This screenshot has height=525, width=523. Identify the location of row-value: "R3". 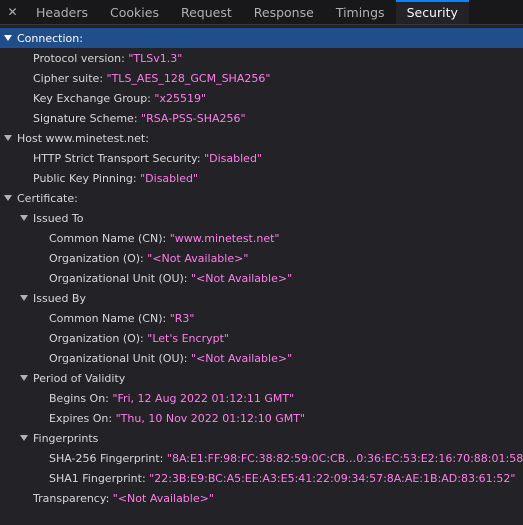
(182, 318).